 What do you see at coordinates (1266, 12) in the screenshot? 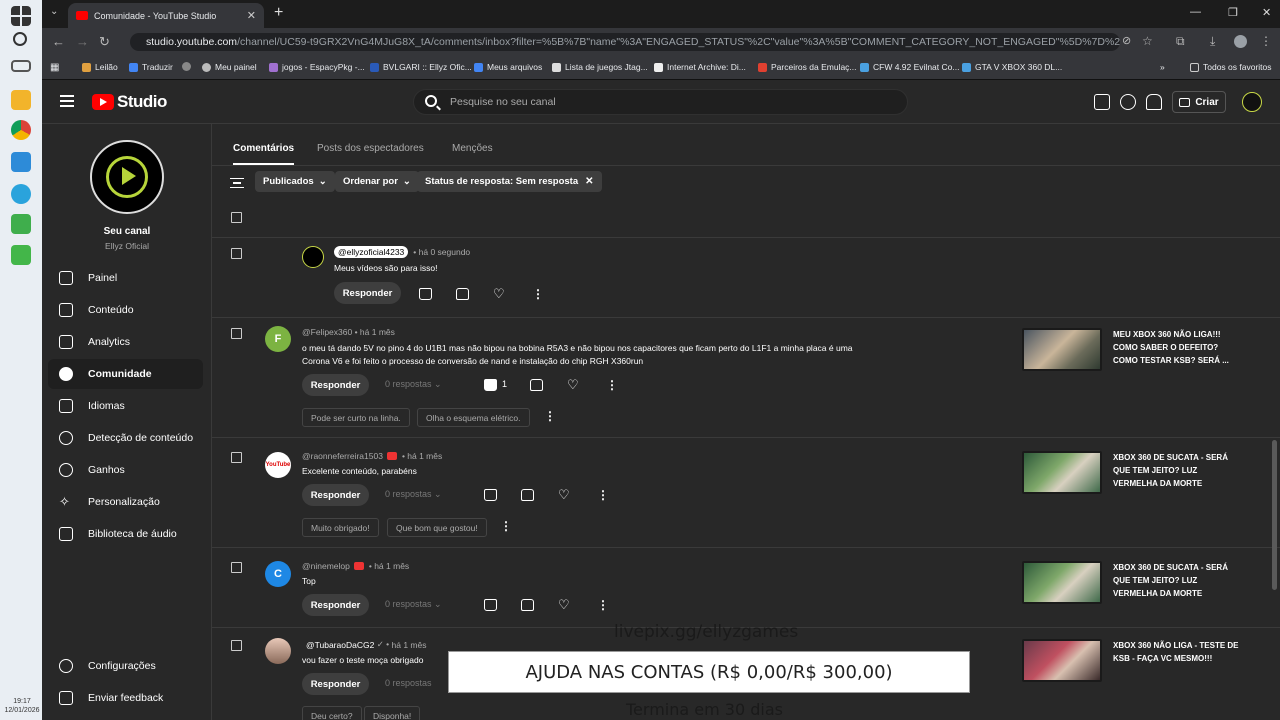
I see `close-window-icon: ✕` at bounding box center [1266, 12].